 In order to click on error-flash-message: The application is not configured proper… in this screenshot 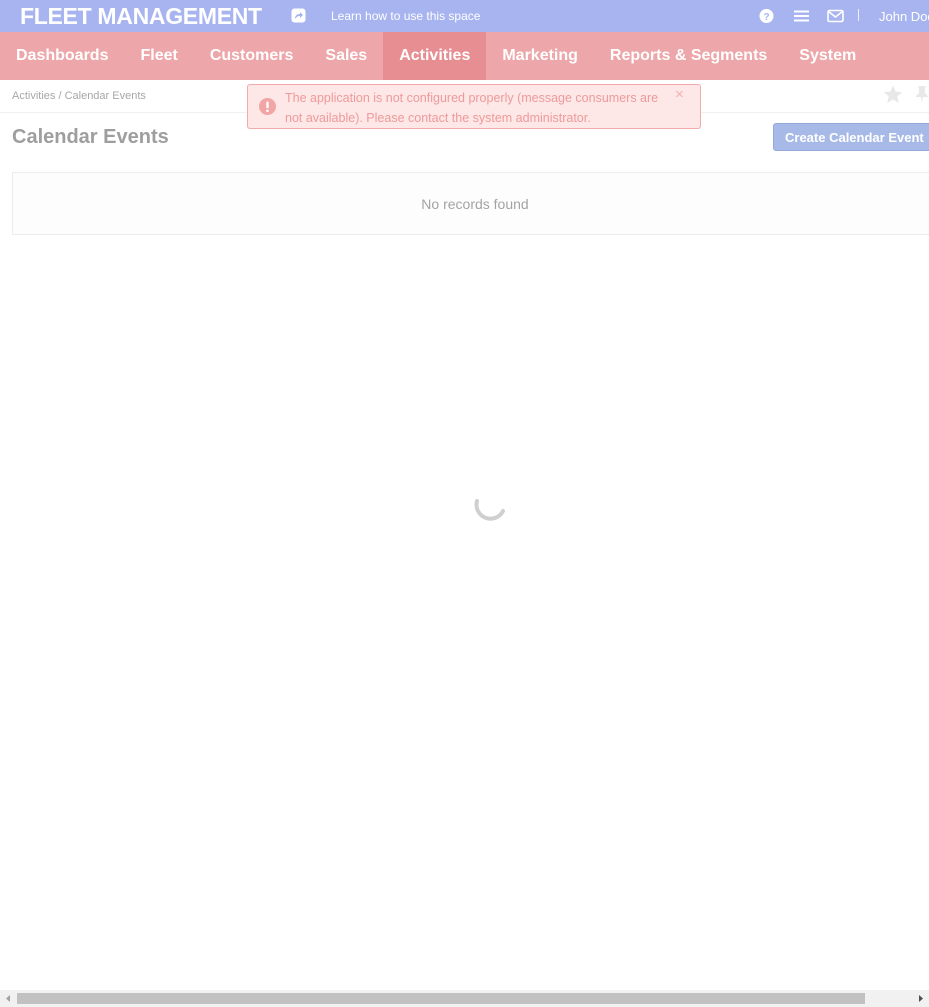, I will do `click(474, 106)`.